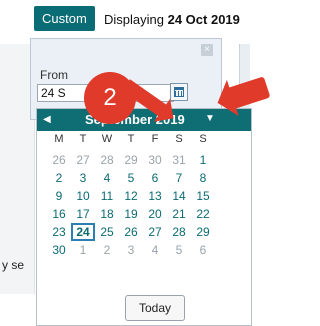 The height and width of the screenshot is (326, 320). I want to click on calendar-day: 11, so click(107, 196).